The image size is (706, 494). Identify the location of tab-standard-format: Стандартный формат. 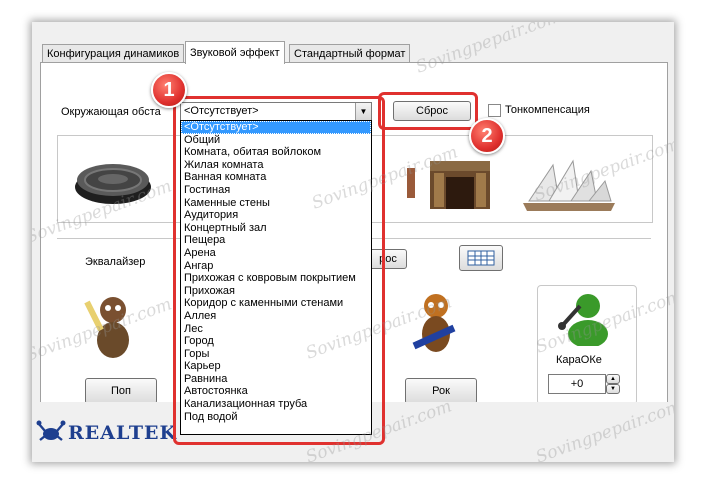
(350, 53).